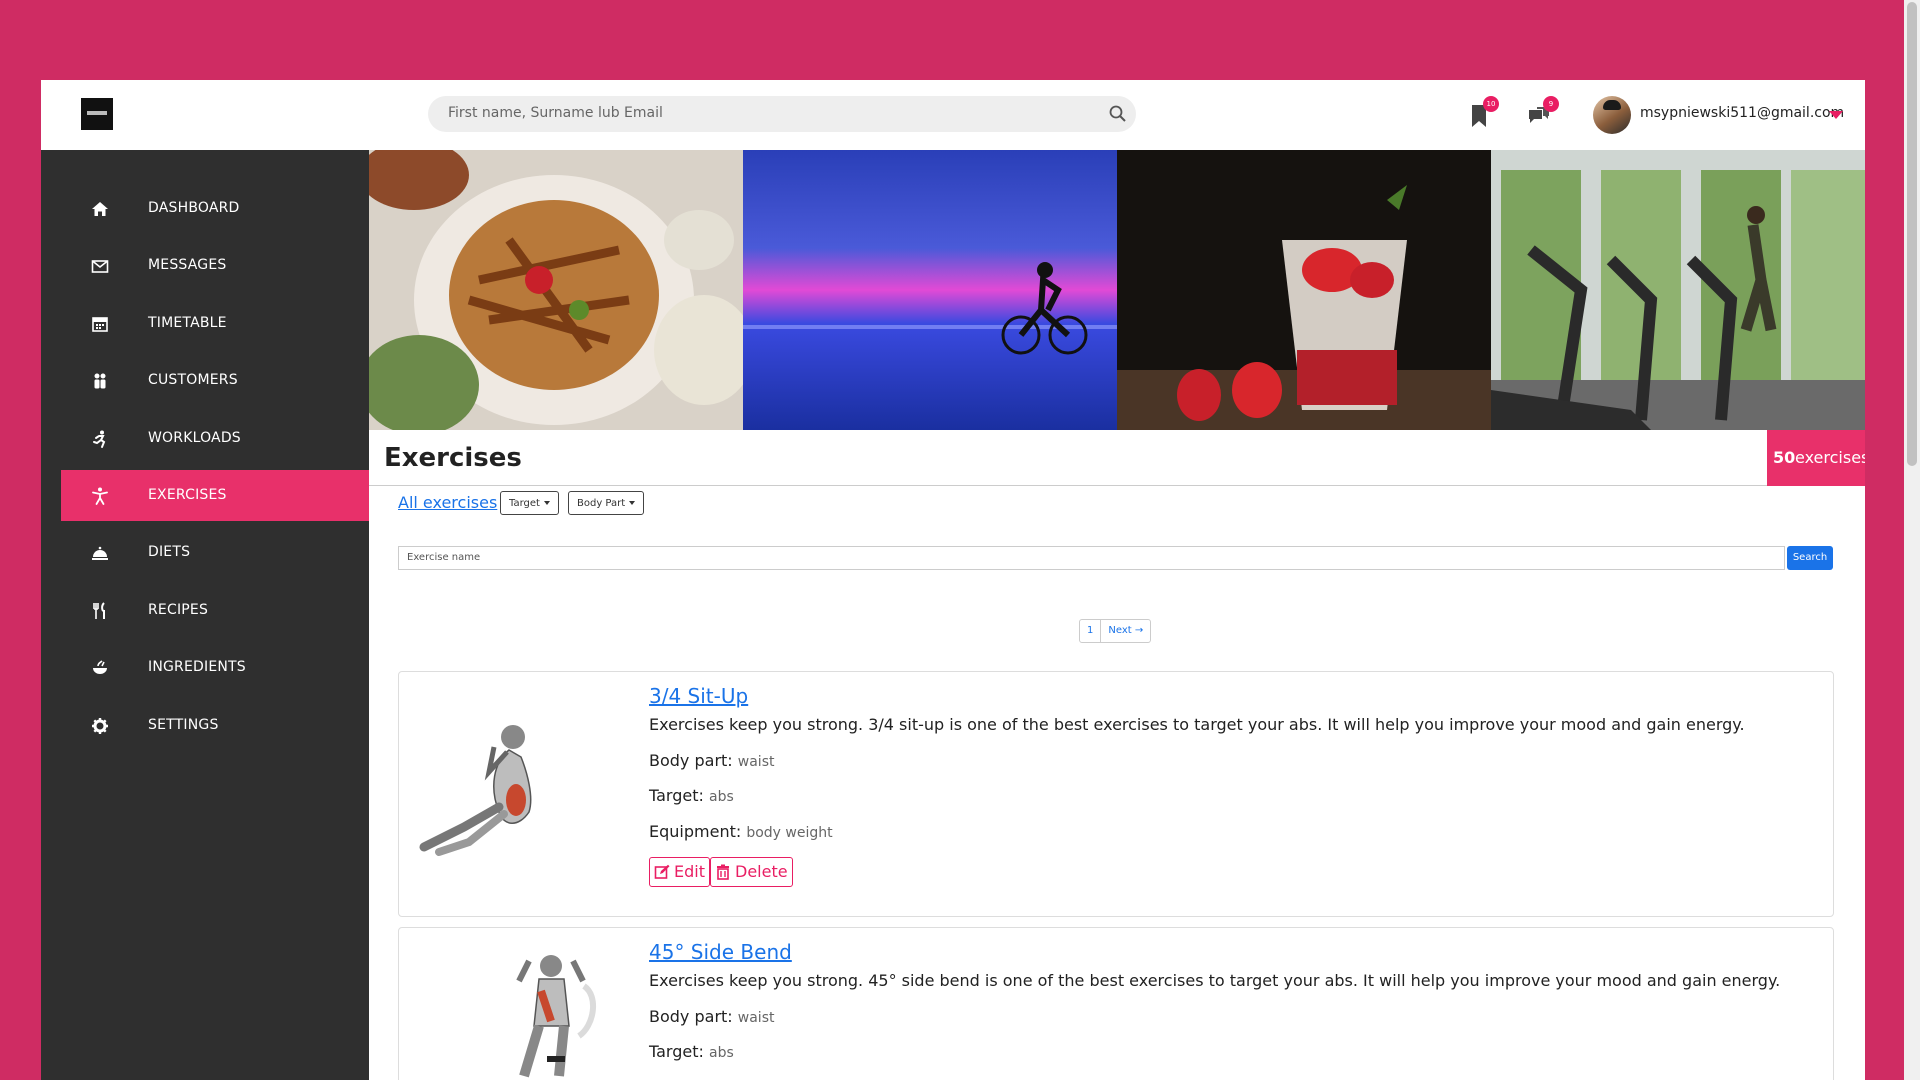 Image resolution: width=1920 pixels, height=1080 pixels. What do you see at coordinates (1830, 457) in the screenshot?
I see `exercise-count-label: exercises` at bounding box center [1830, 457].